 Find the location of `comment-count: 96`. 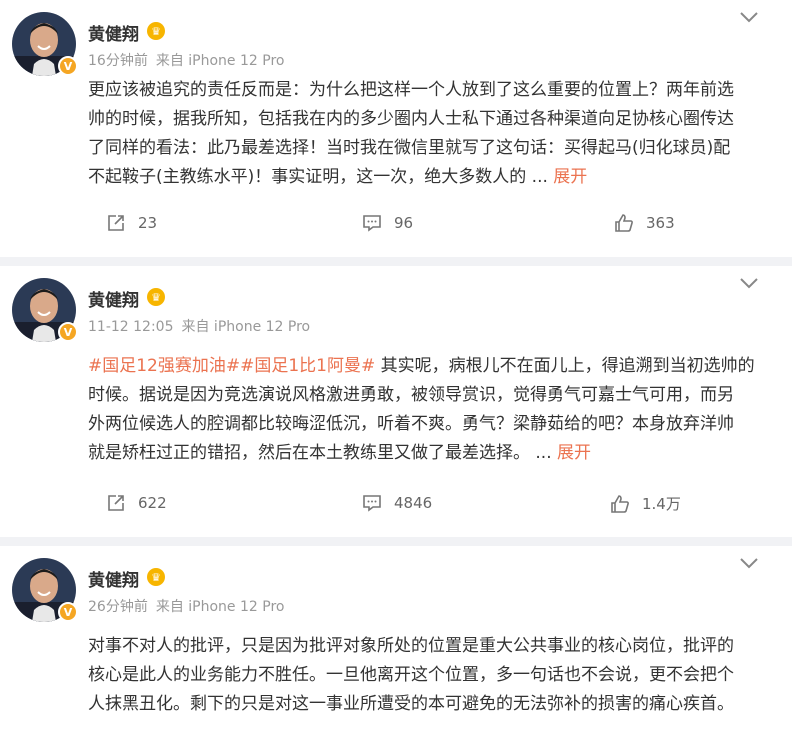

comment-count: 96 is located at coordinates (404, 223).